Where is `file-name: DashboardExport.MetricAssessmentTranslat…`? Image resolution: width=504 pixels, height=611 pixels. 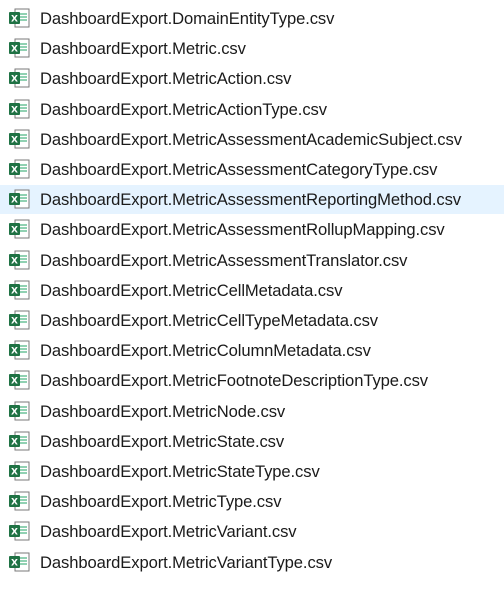 file-name: DashboardExport.MetricAssessmentTranslat… is located at coordinates (224, 260).